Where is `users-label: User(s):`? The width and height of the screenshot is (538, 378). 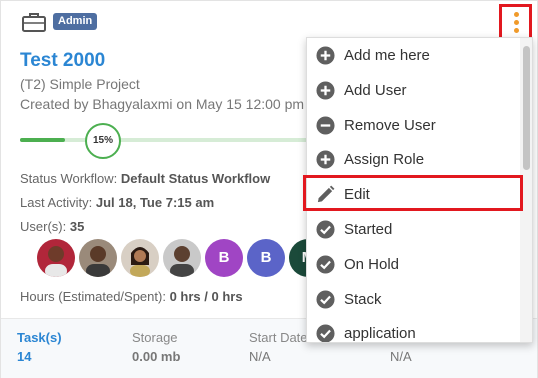 users-label: User(s): is located at coordinates (43, 226).